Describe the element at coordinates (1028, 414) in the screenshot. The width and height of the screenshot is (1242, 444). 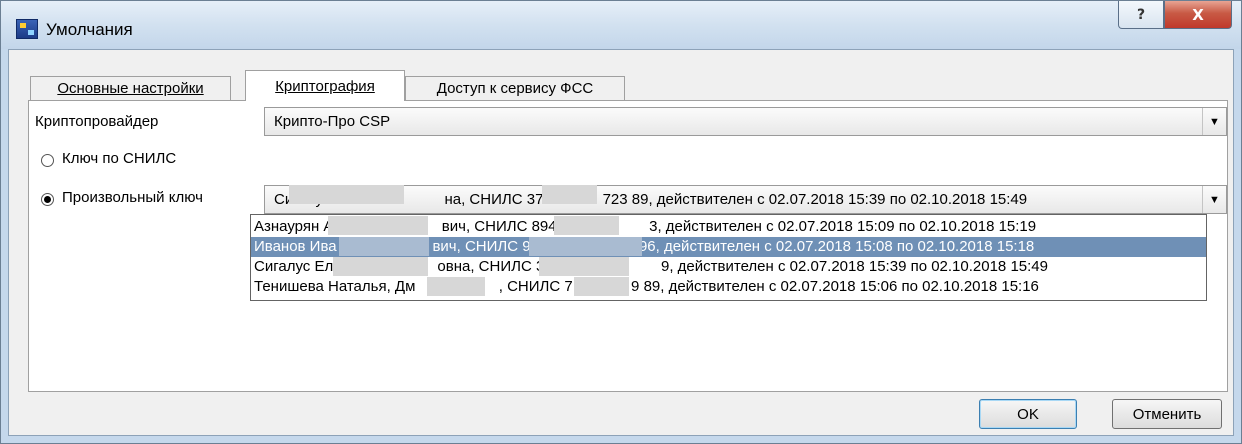
I see `ok-button: OK` at that location.